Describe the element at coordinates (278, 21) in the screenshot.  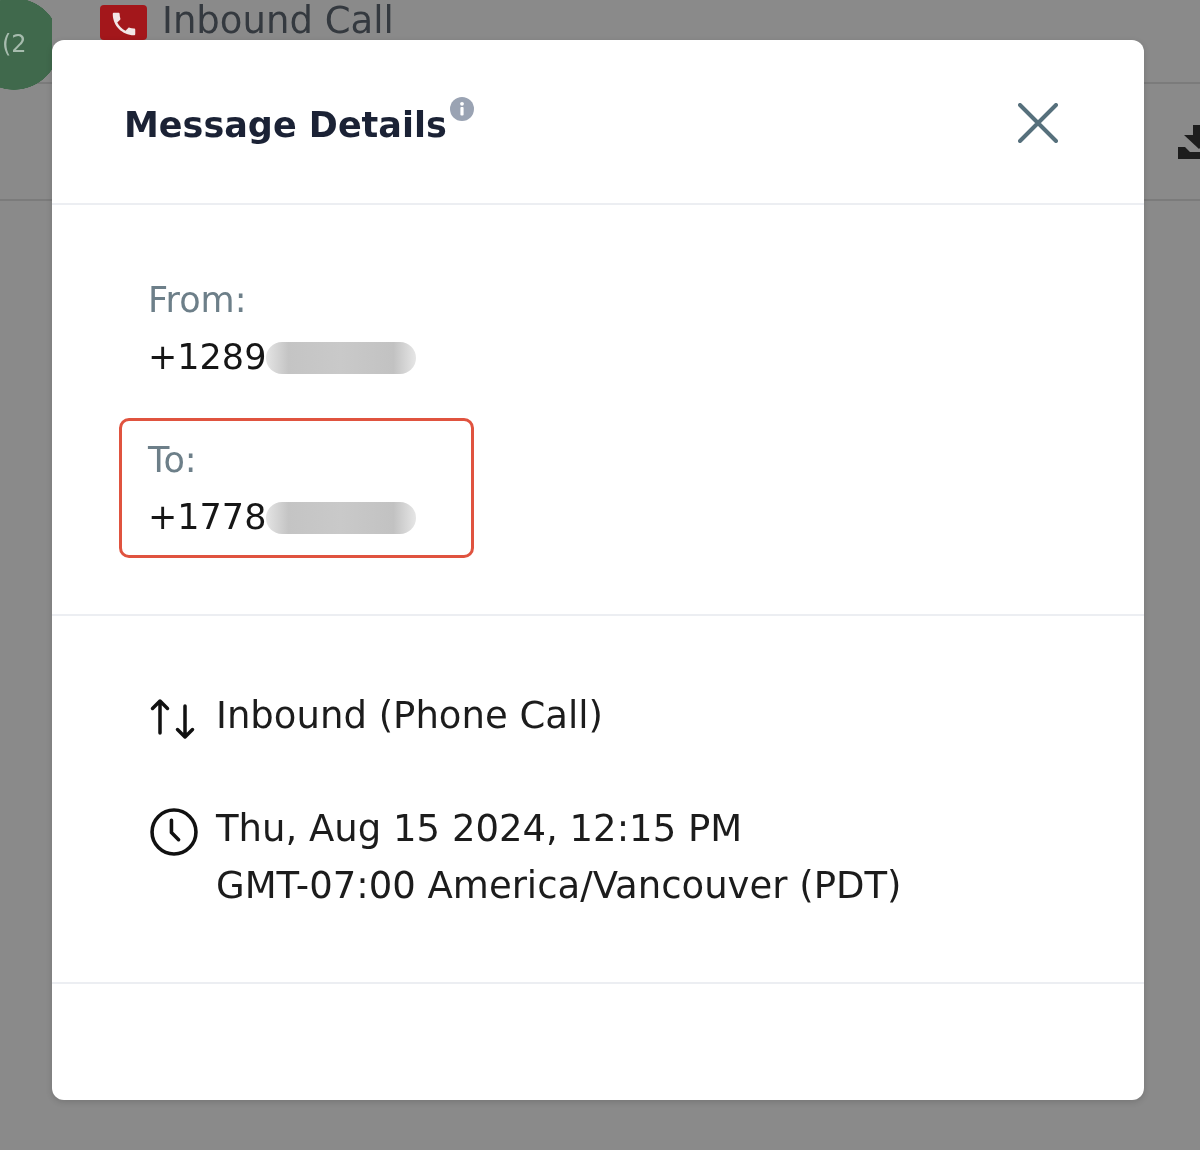
I see `page-title: Inbound Call` at that location.